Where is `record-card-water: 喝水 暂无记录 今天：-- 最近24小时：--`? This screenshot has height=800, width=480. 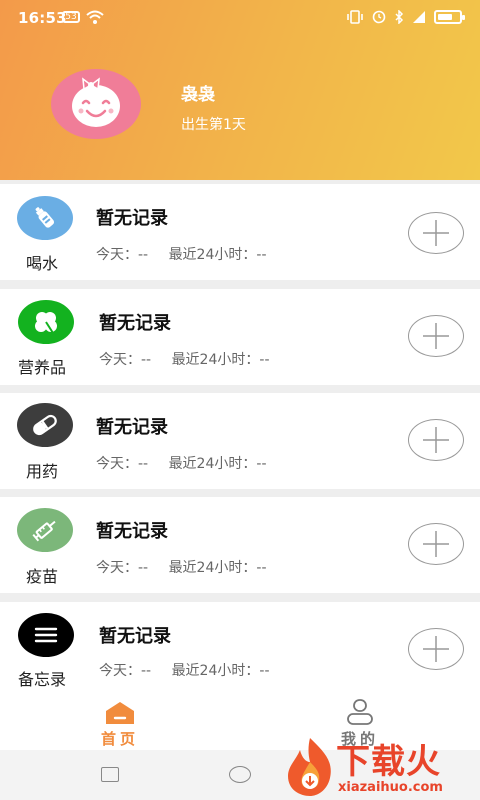
record-card-water: 喝水 暂无记录 今天：-- 最近24小时：-- is located at coordinates (240, 232).